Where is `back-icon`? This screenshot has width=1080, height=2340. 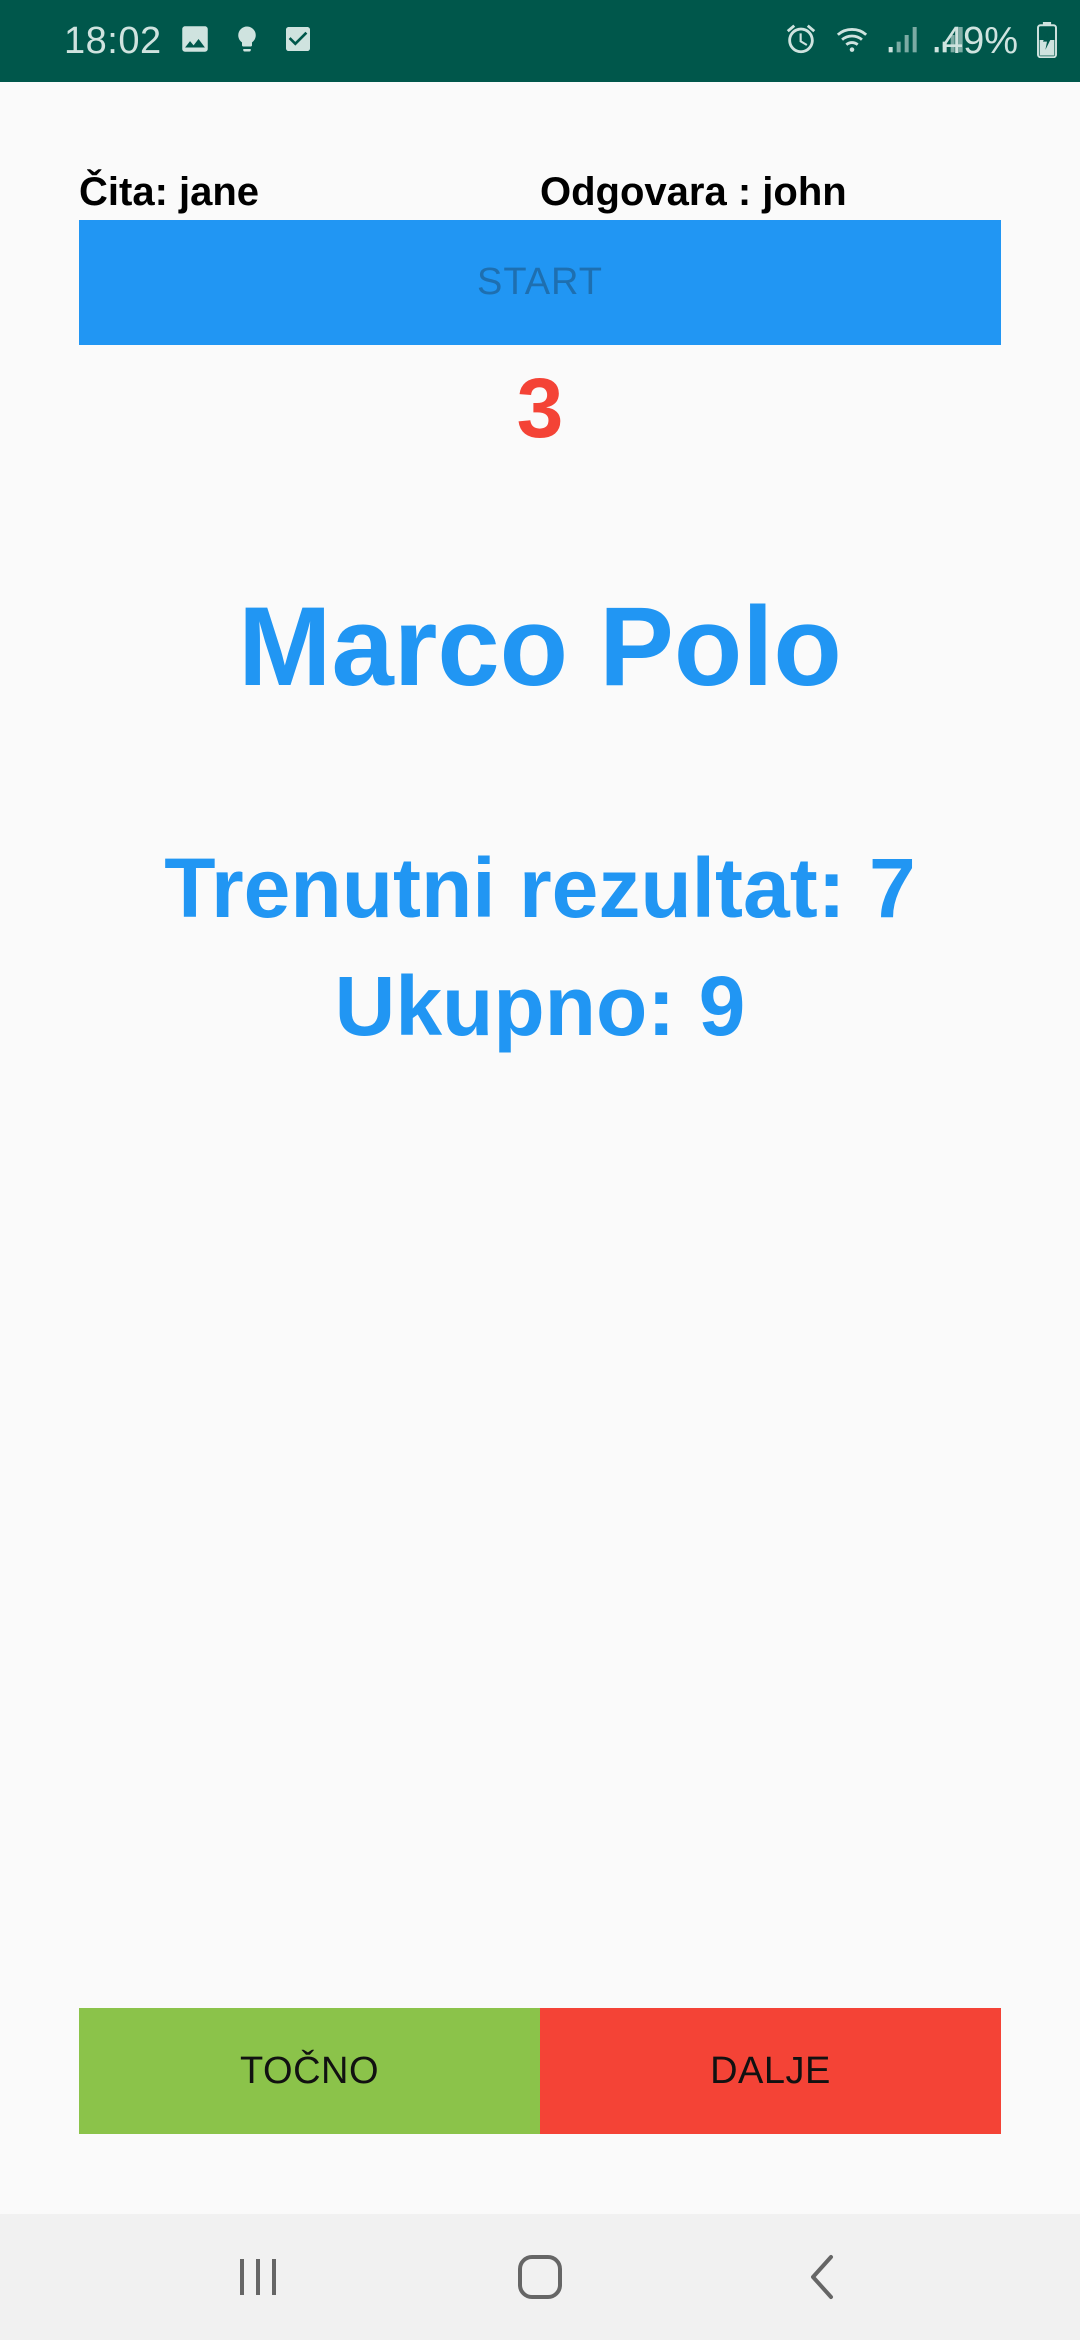
back-icon is located at coordinates (822, 2277).